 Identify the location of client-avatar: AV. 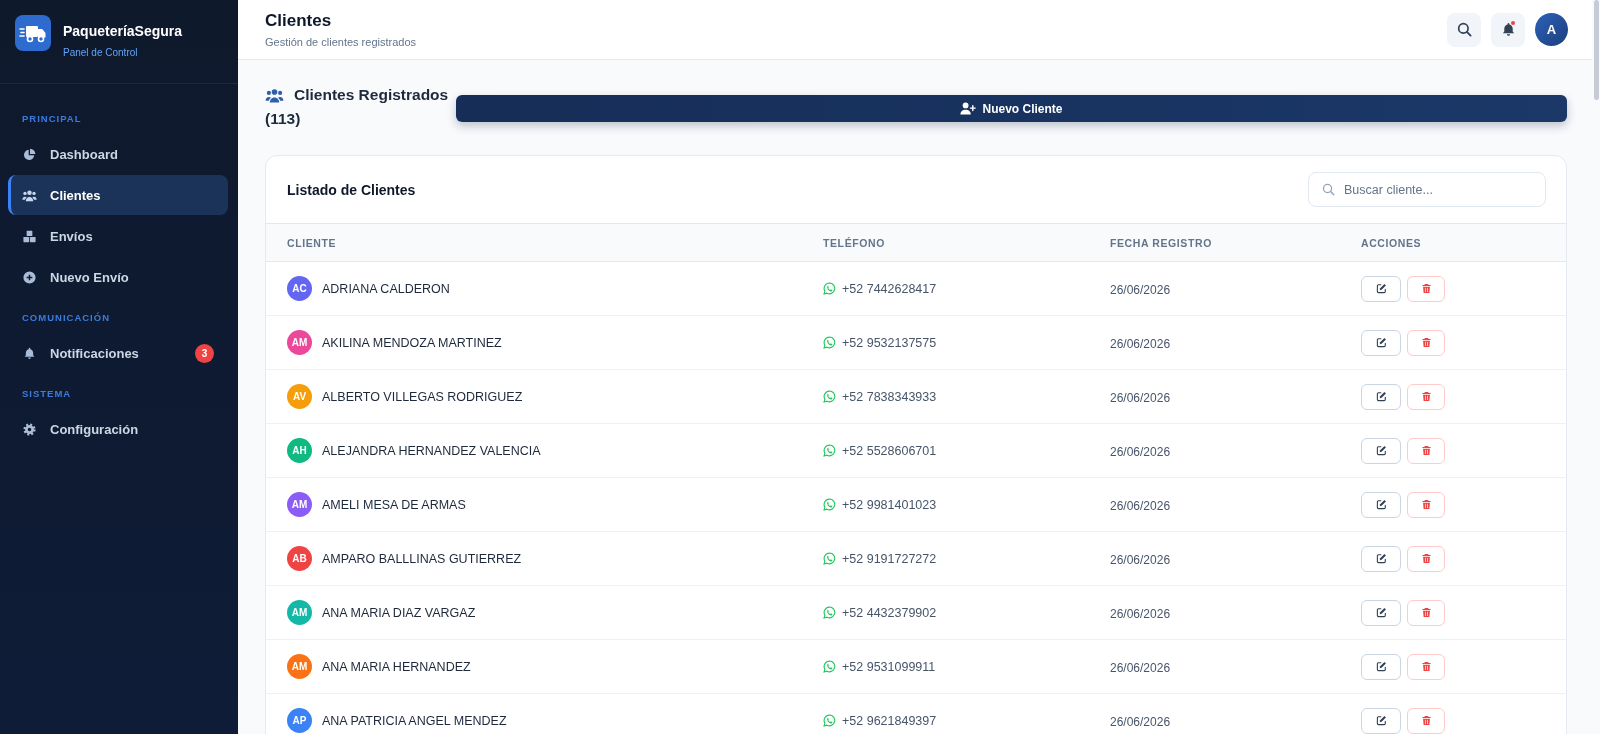
(299, 396).